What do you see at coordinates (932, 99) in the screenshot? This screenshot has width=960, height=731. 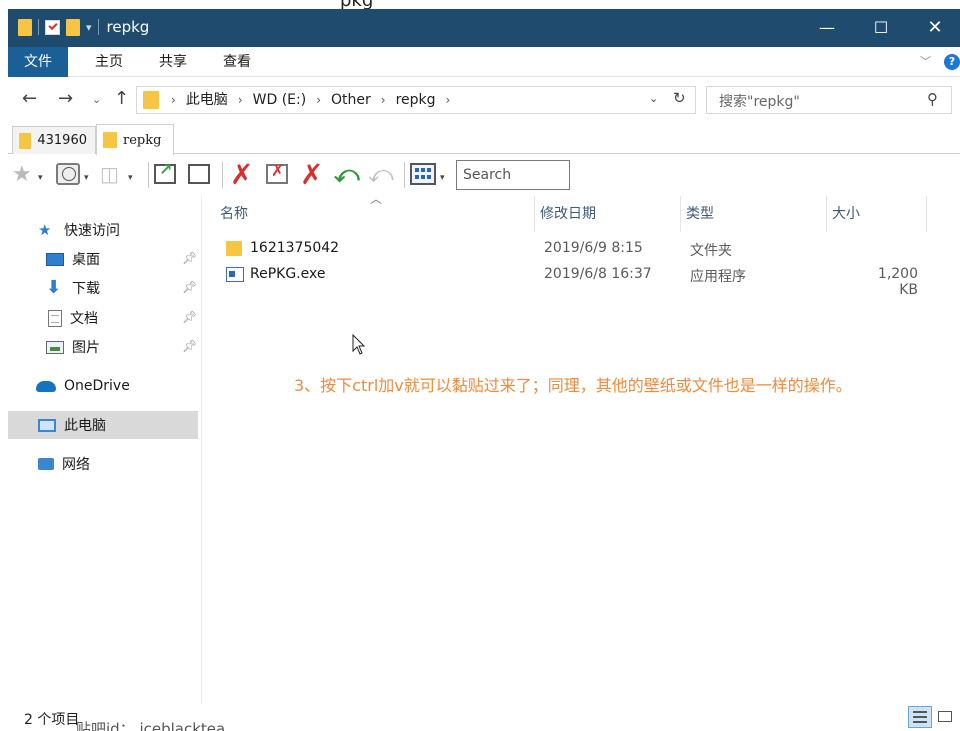 I see `search-icon: ⚲` at bounding box center [932, 99].